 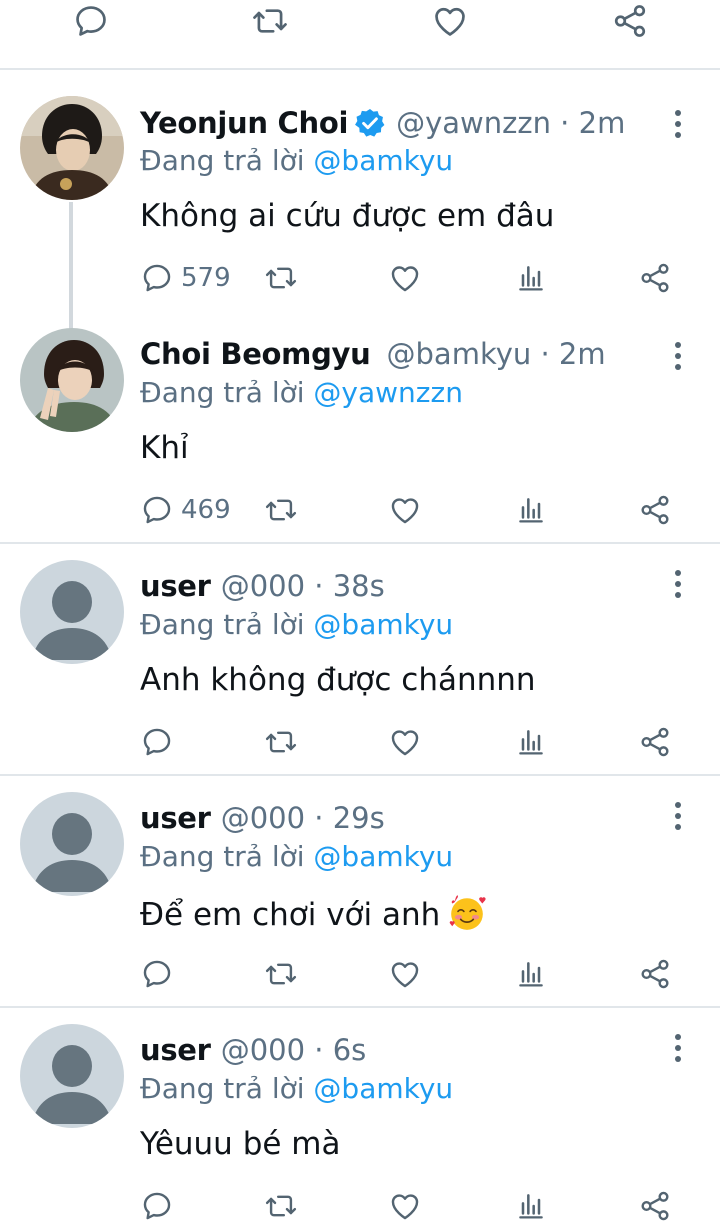 What do you see at coordinates (370, 123) in the screenshot?
I see `verified-badge-icon` at bounding box center [370, 123].